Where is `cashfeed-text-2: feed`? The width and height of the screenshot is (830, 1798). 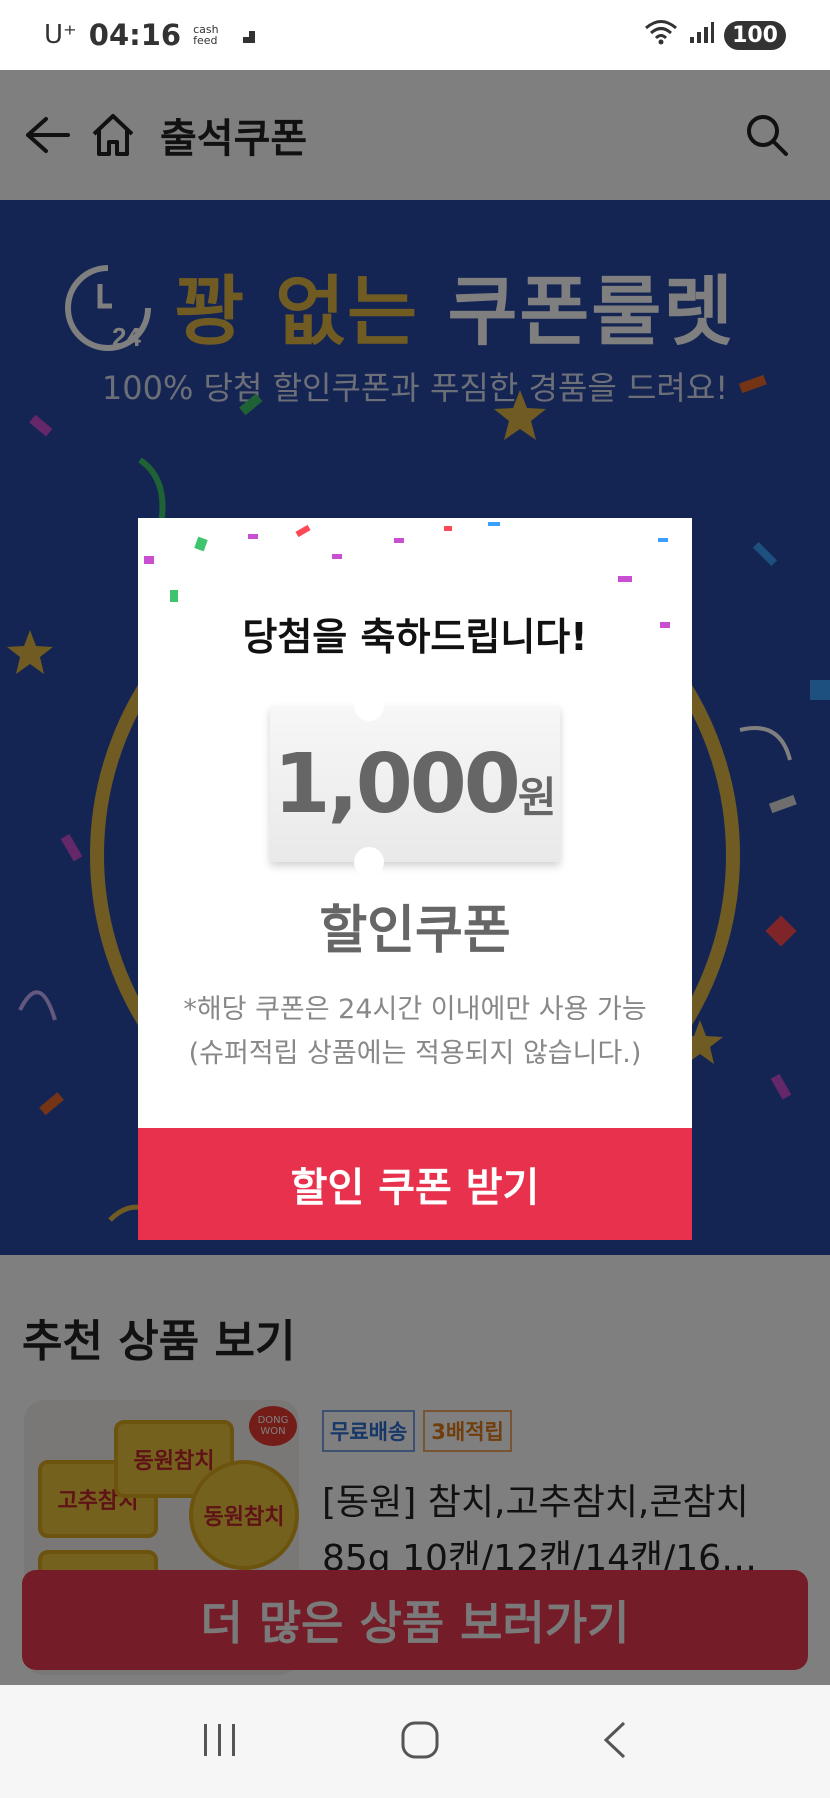 cashfeed-text-2: feed is located at coordinates (205, 40).